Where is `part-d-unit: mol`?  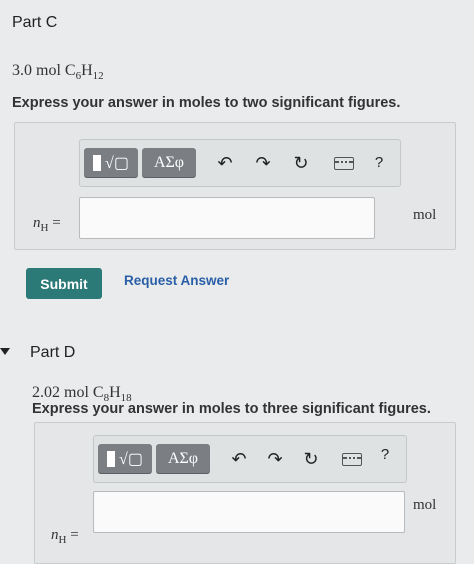 part-d-unit: mol is located at coordinates (425, 505).